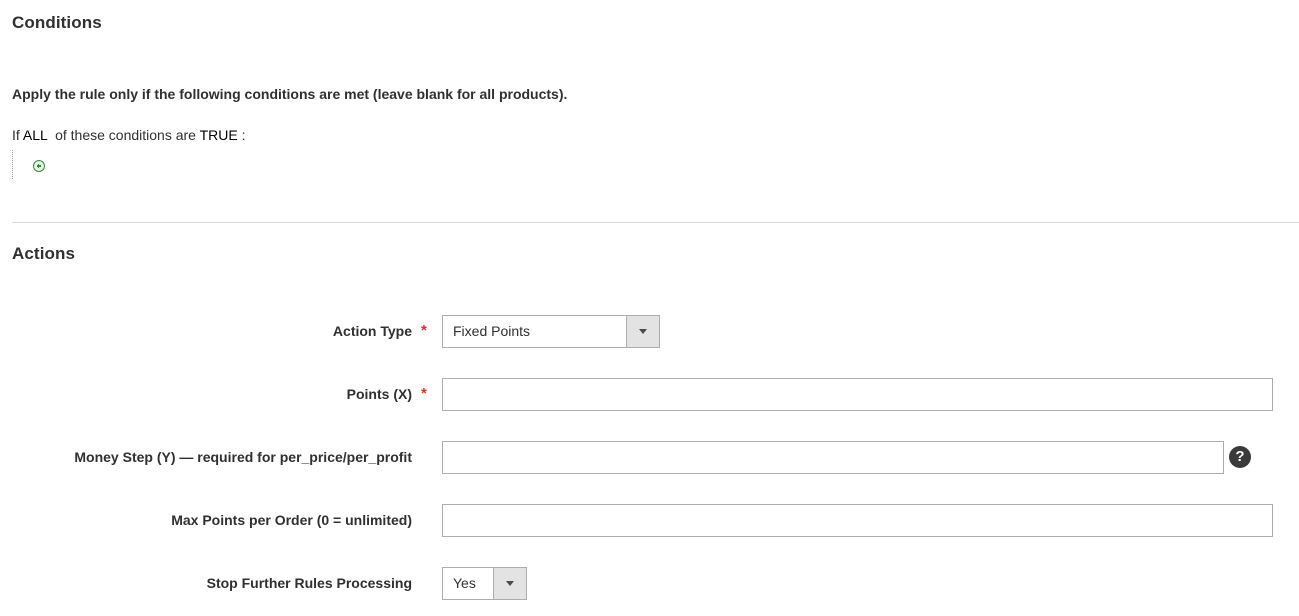 The height and width of the screenshot is (616, 1299). I want to click on stop-rules-select: Yes, so click(484, 583).